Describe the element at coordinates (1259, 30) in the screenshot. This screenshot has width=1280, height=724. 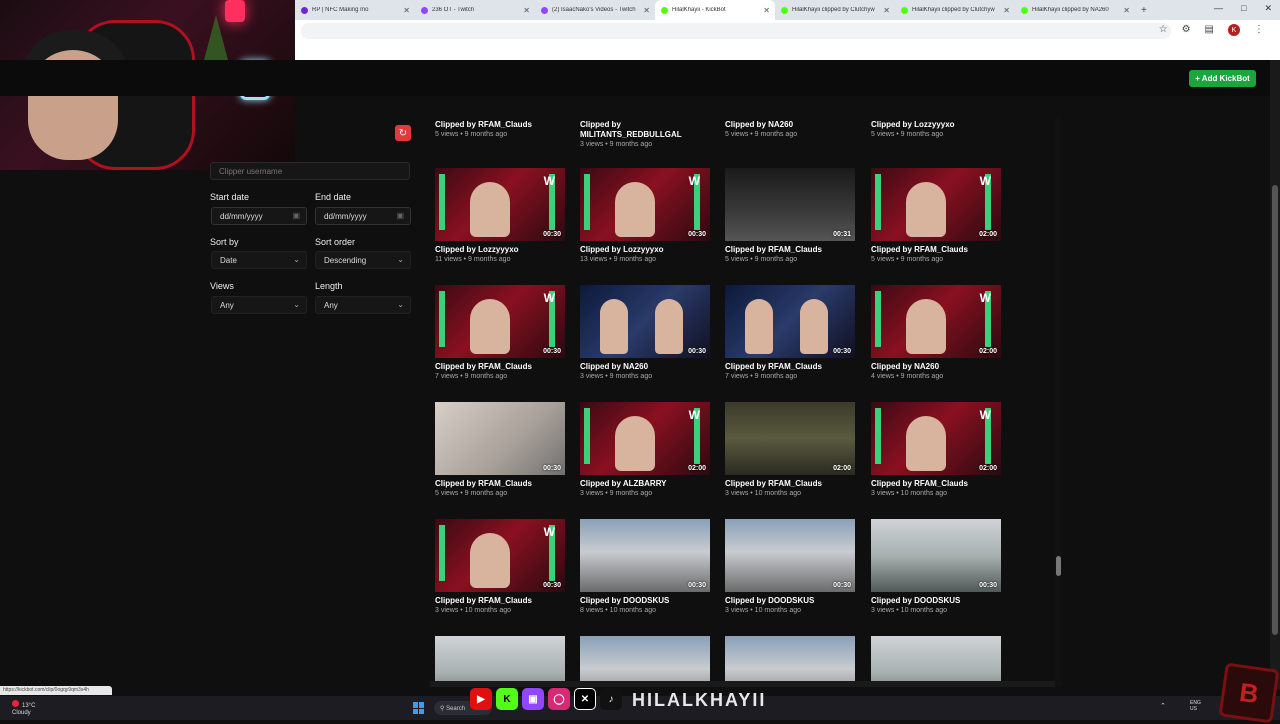
I see `menu-kebab-icon: ⋮` at that location.